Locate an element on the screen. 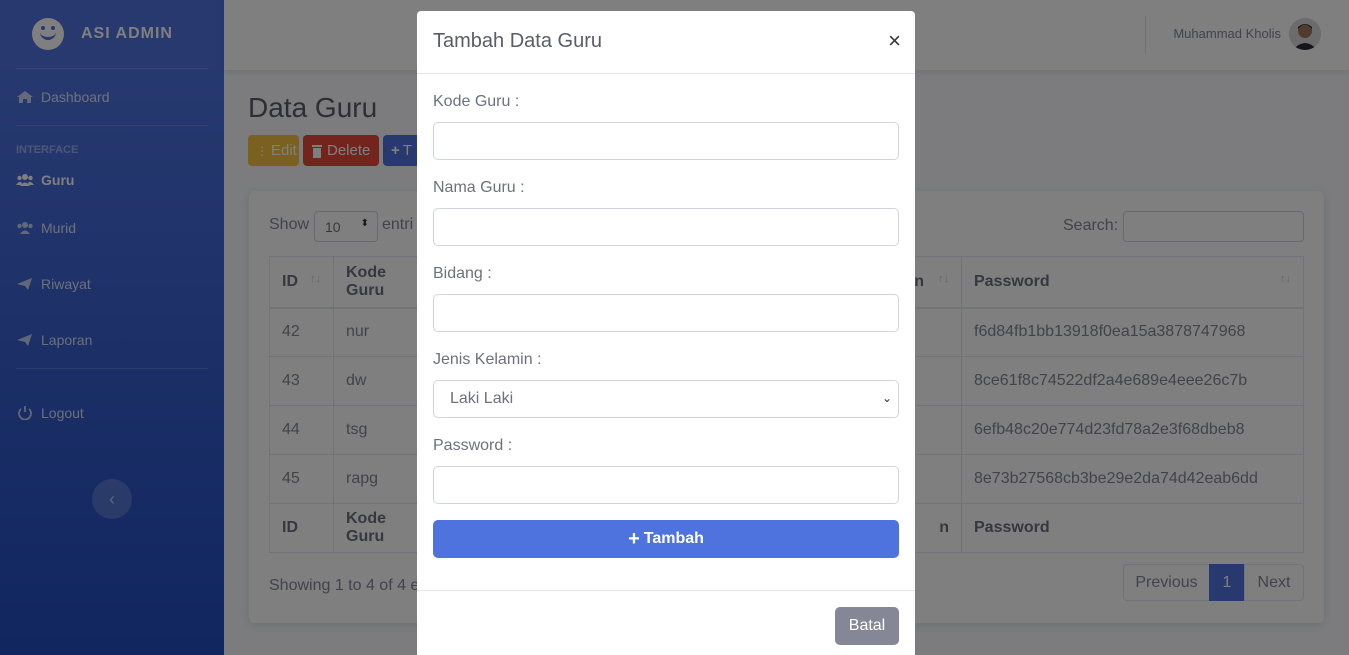 The width and height of the screenshot is (1349, 655). tambah-button-label: Tambah is located at coordinates (673, 538).